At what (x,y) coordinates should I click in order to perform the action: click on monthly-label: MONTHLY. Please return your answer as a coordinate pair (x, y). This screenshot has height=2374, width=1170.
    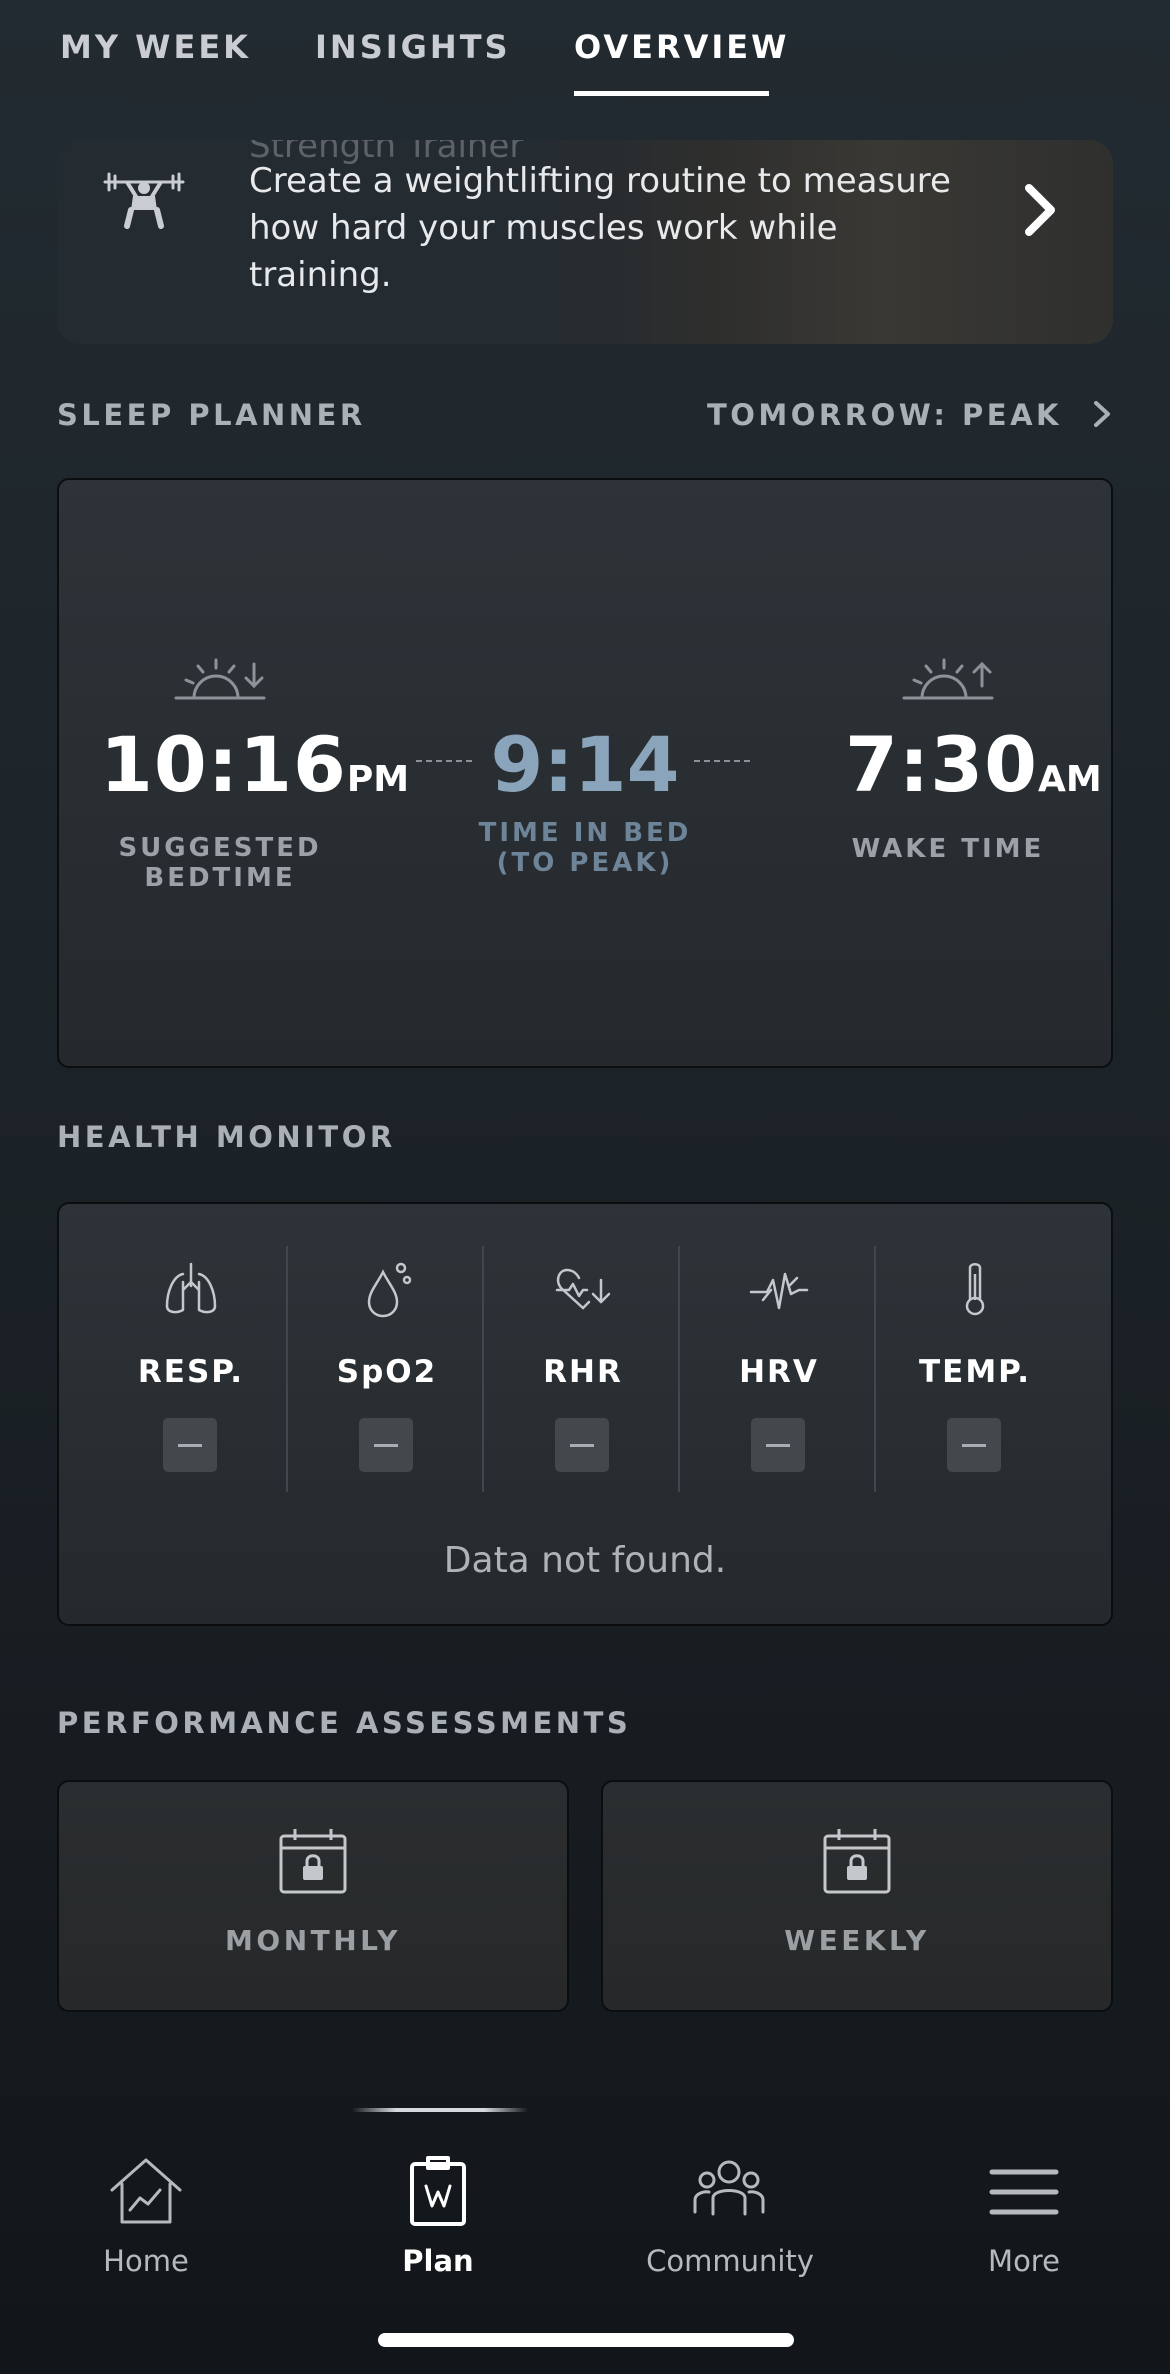
    Looking at the image, I should click on (313, 1940).